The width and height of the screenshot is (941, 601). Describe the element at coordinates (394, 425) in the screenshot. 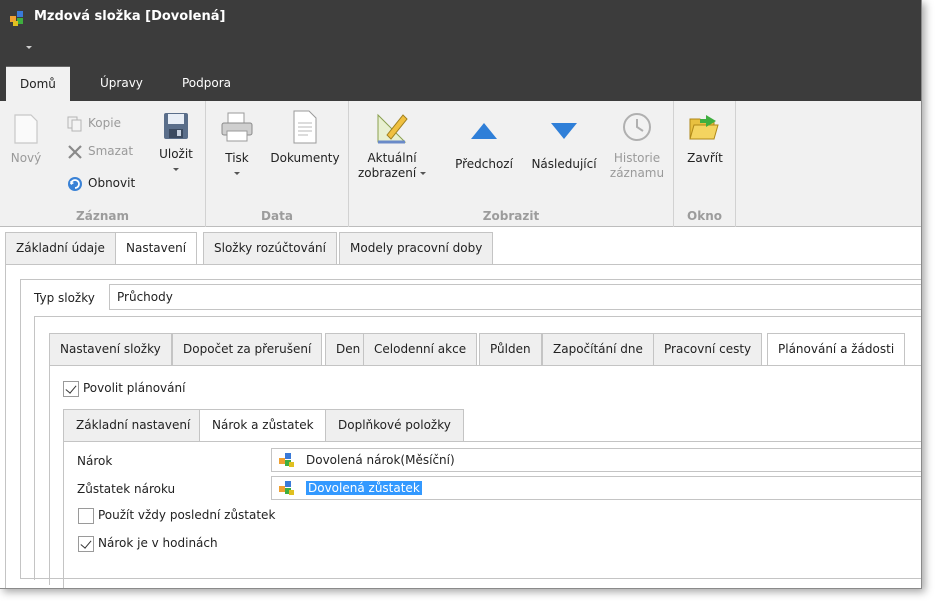

I see `tab-doplnkove-polozky: Doplňkové položky` at that location.